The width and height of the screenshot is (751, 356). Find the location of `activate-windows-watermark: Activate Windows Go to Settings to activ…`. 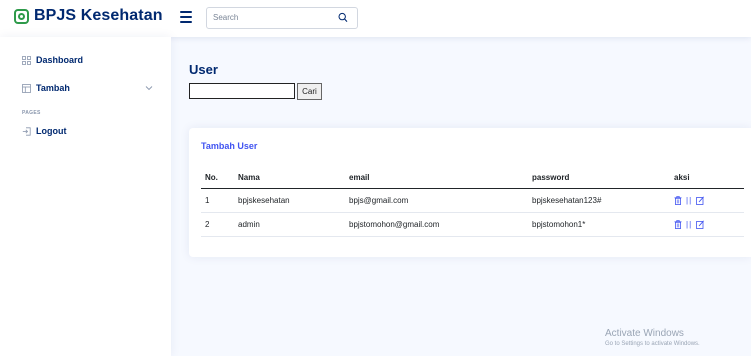

activate-windows-watermark: Activate Windows Go to Settings to activ… is located at coordinates (652, 337).